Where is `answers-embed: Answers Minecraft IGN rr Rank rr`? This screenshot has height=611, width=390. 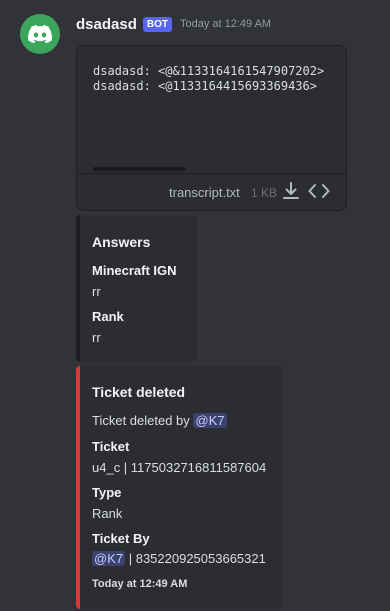 answers-embed: Answers Minecraft IGN rr Rank rr is located at coordinates (136, 288).